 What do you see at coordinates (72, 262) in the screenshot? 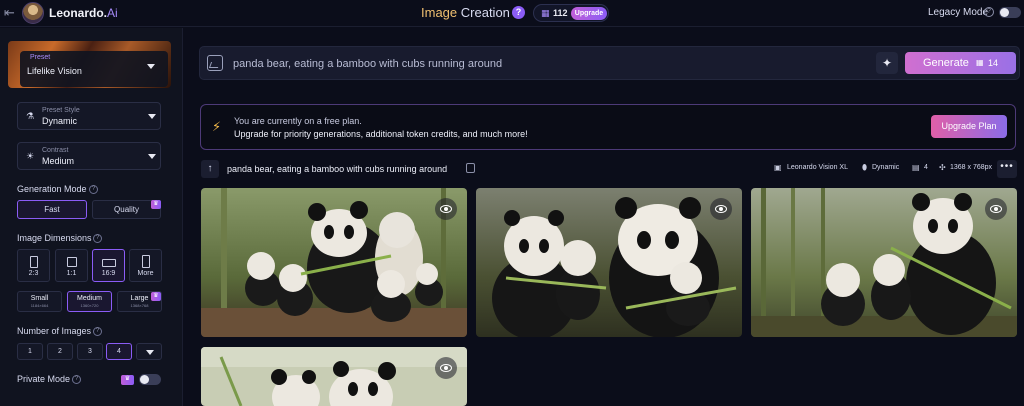
I see `square-icon` at bounding box center [72, 262].